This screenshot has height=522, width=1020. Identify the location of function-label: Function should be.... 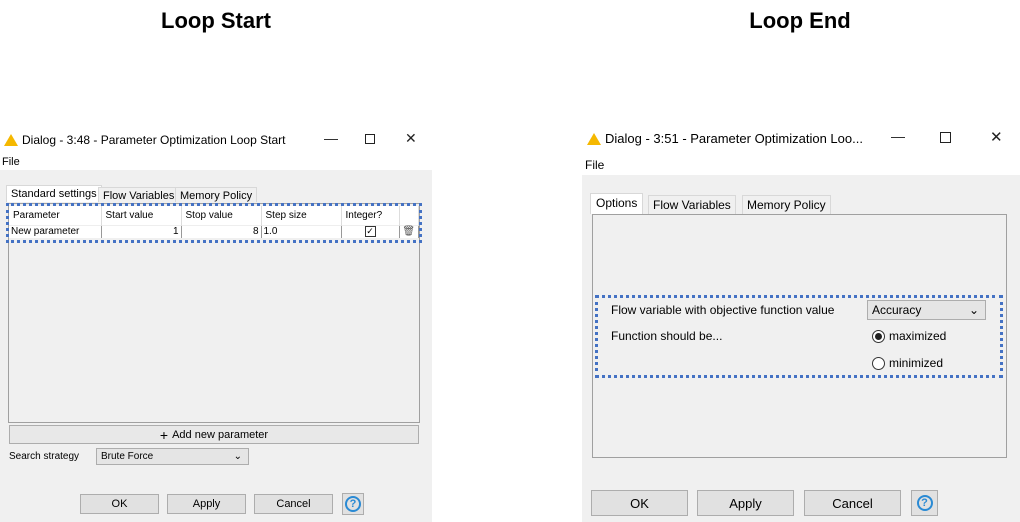
(667, 336).